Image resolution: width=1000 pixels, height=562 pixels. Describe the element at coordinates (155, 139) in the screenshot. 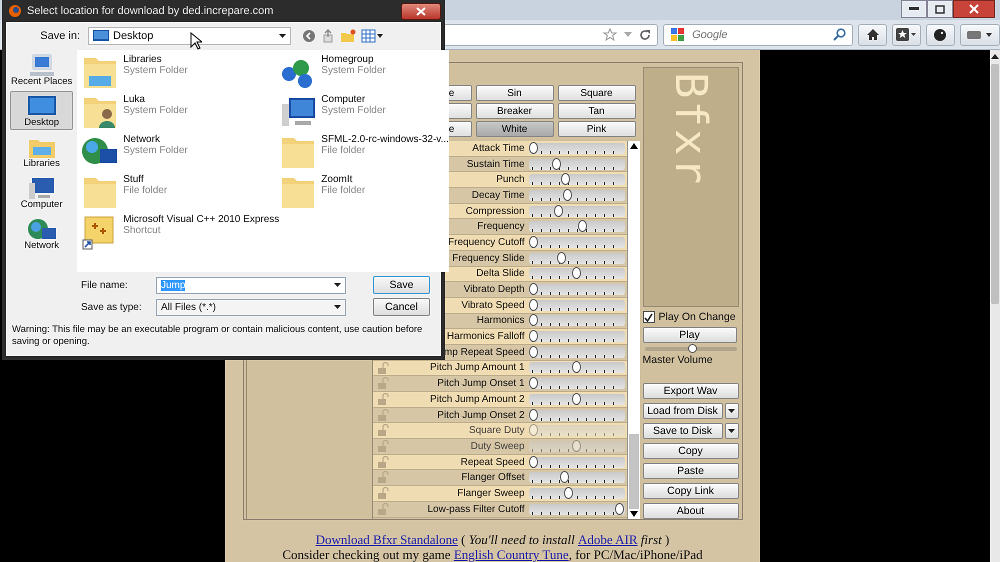

I see `file-name: Network` at that location.